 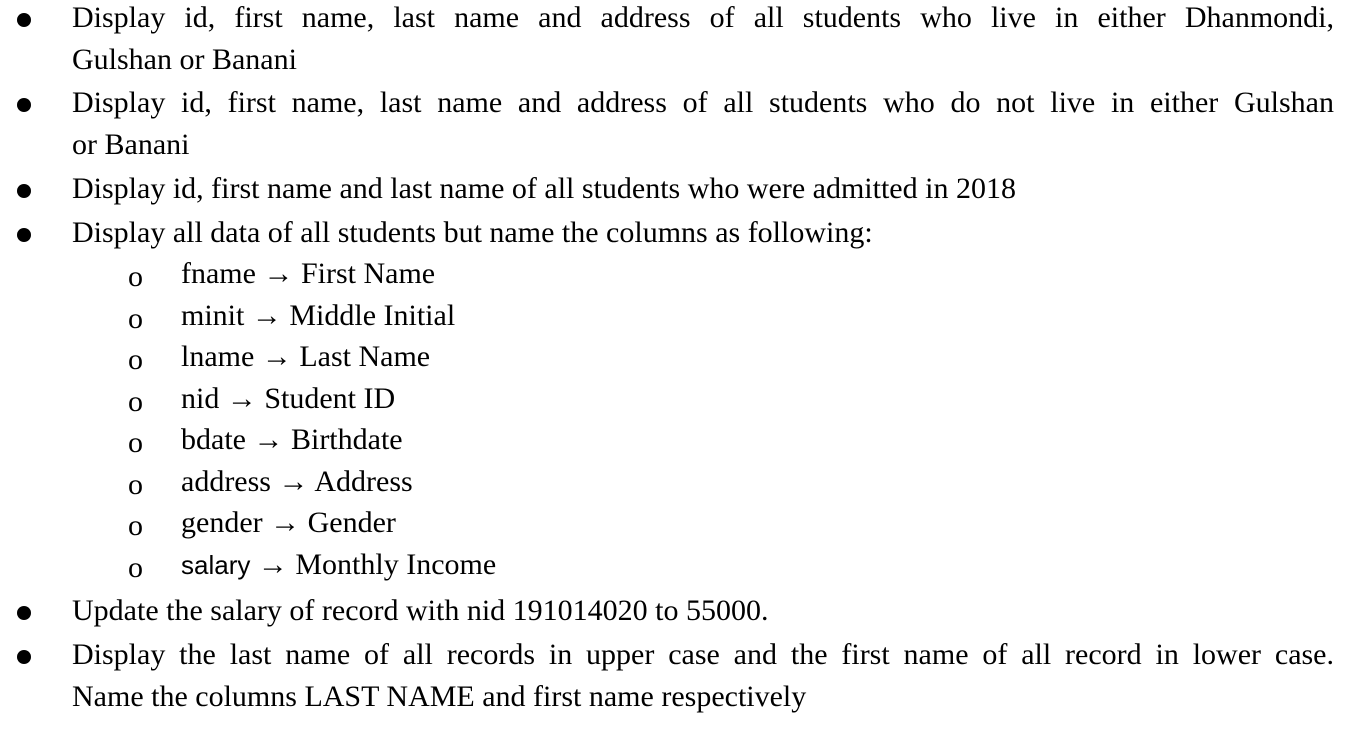 What do you see at coordinates (346, 439) in the screenshot?
I see `sub-item-target: Birthdate` at bounding box center [346, 439].